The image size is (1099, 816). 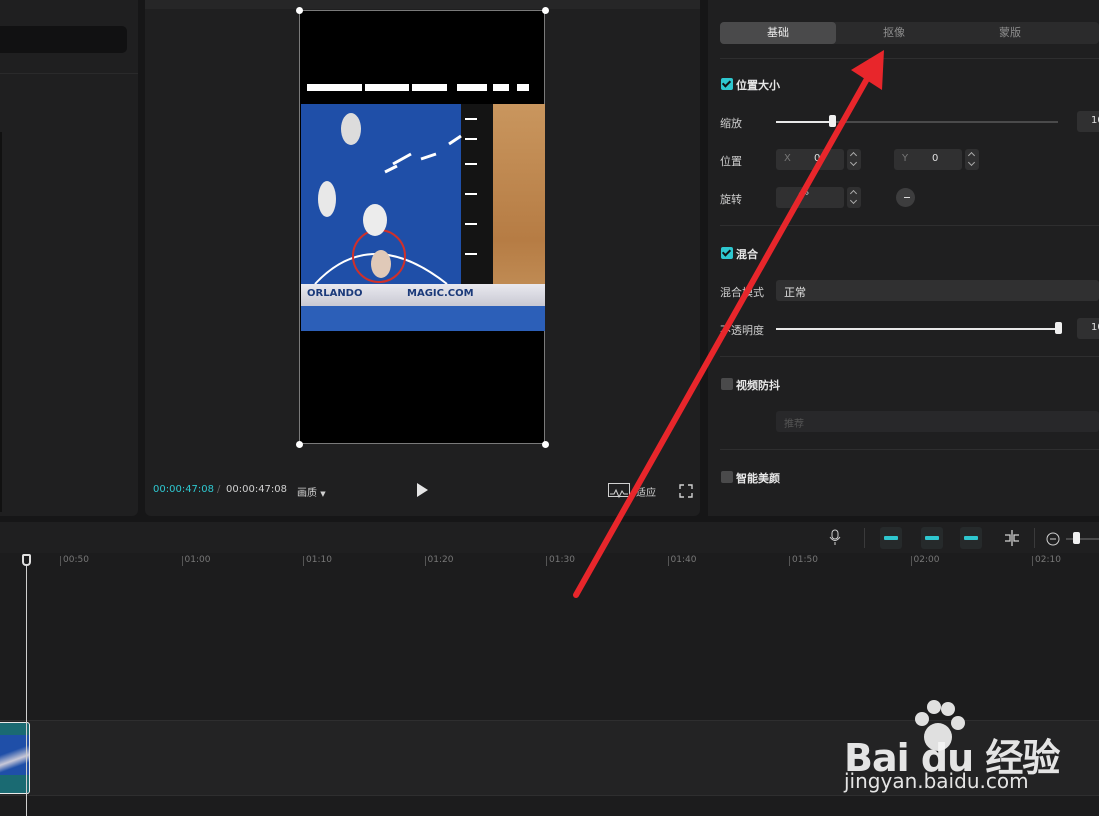 I want to click on position-x-input: X0, so click(x=810, y=159).